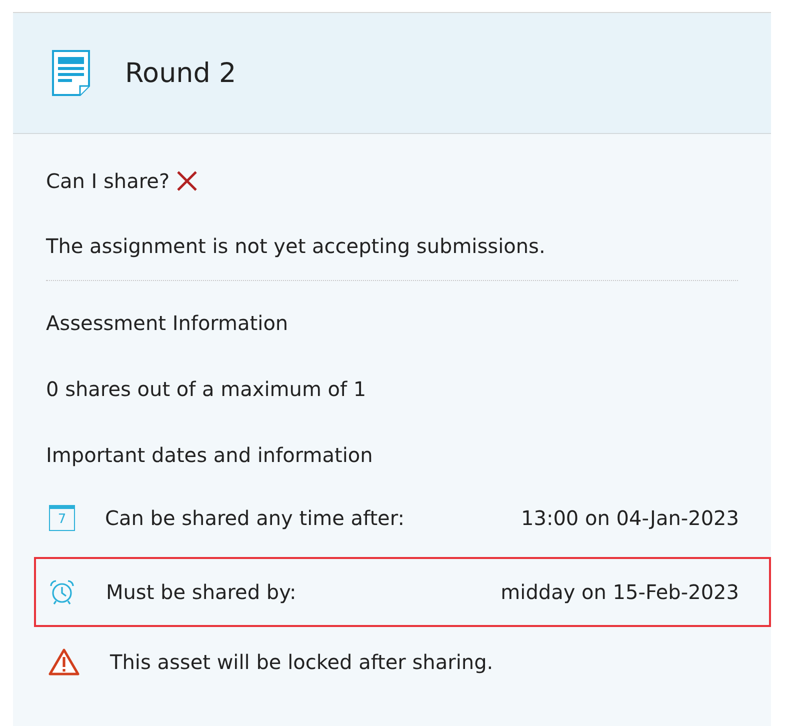 This screenshot has height=726, width=802. Describe the element at coordinates (168, 323) in the screenshot. I see `section-heading: Assessment Information` at that location.